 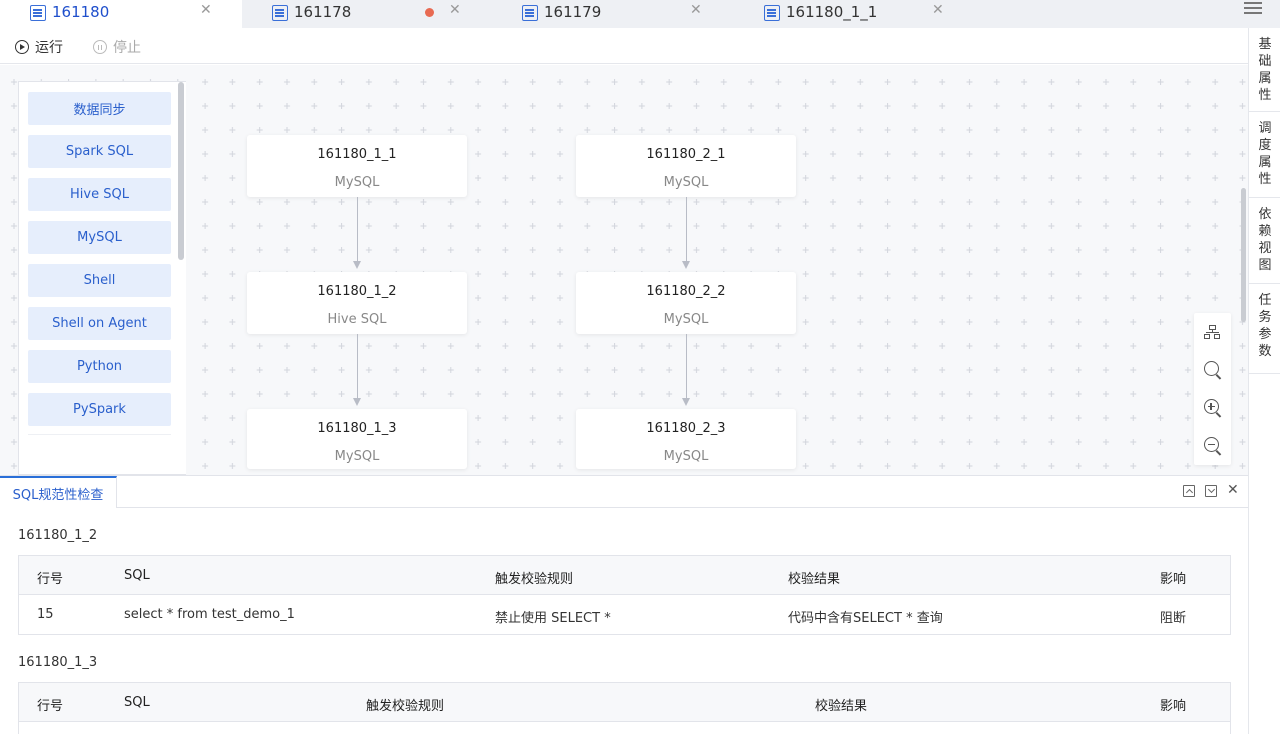 I want to click on fit-view-button, so click(x=1212, y=370).